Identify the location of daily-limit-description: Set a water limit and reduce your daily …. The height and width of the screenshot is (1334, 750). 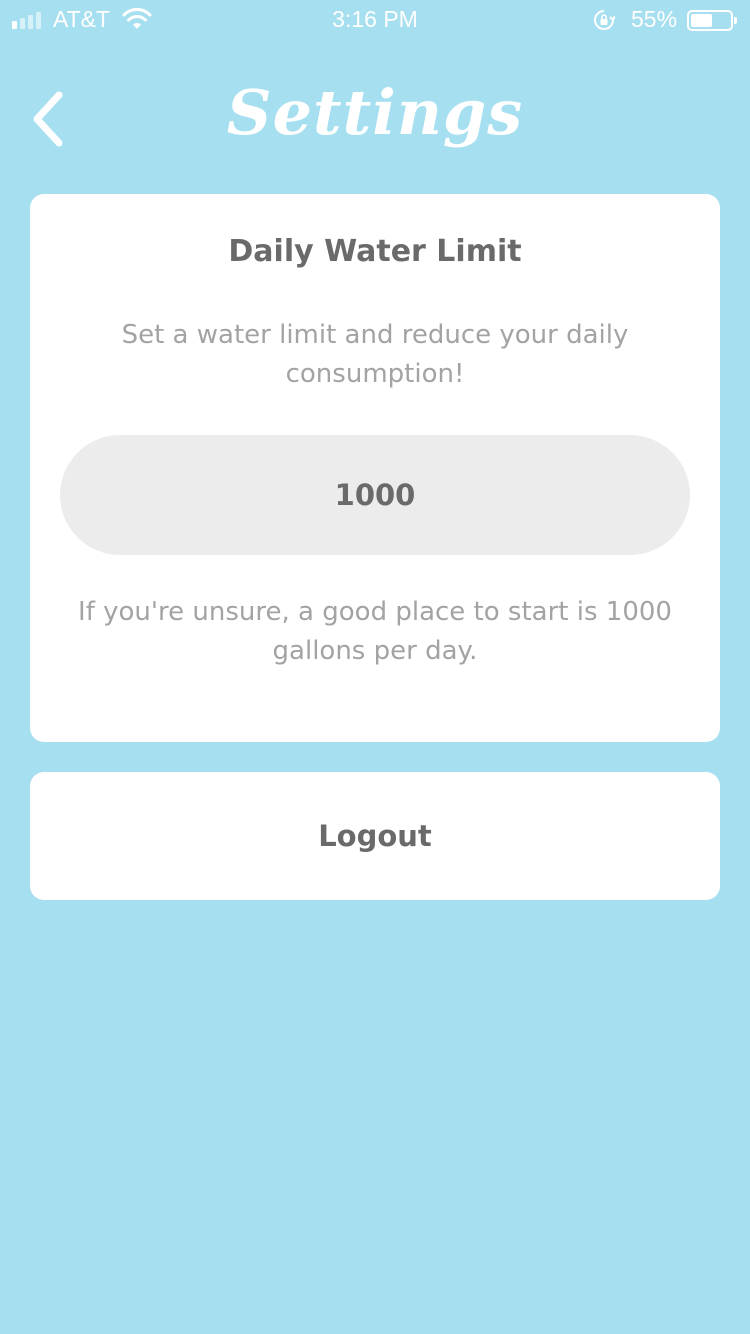
(375, 354).